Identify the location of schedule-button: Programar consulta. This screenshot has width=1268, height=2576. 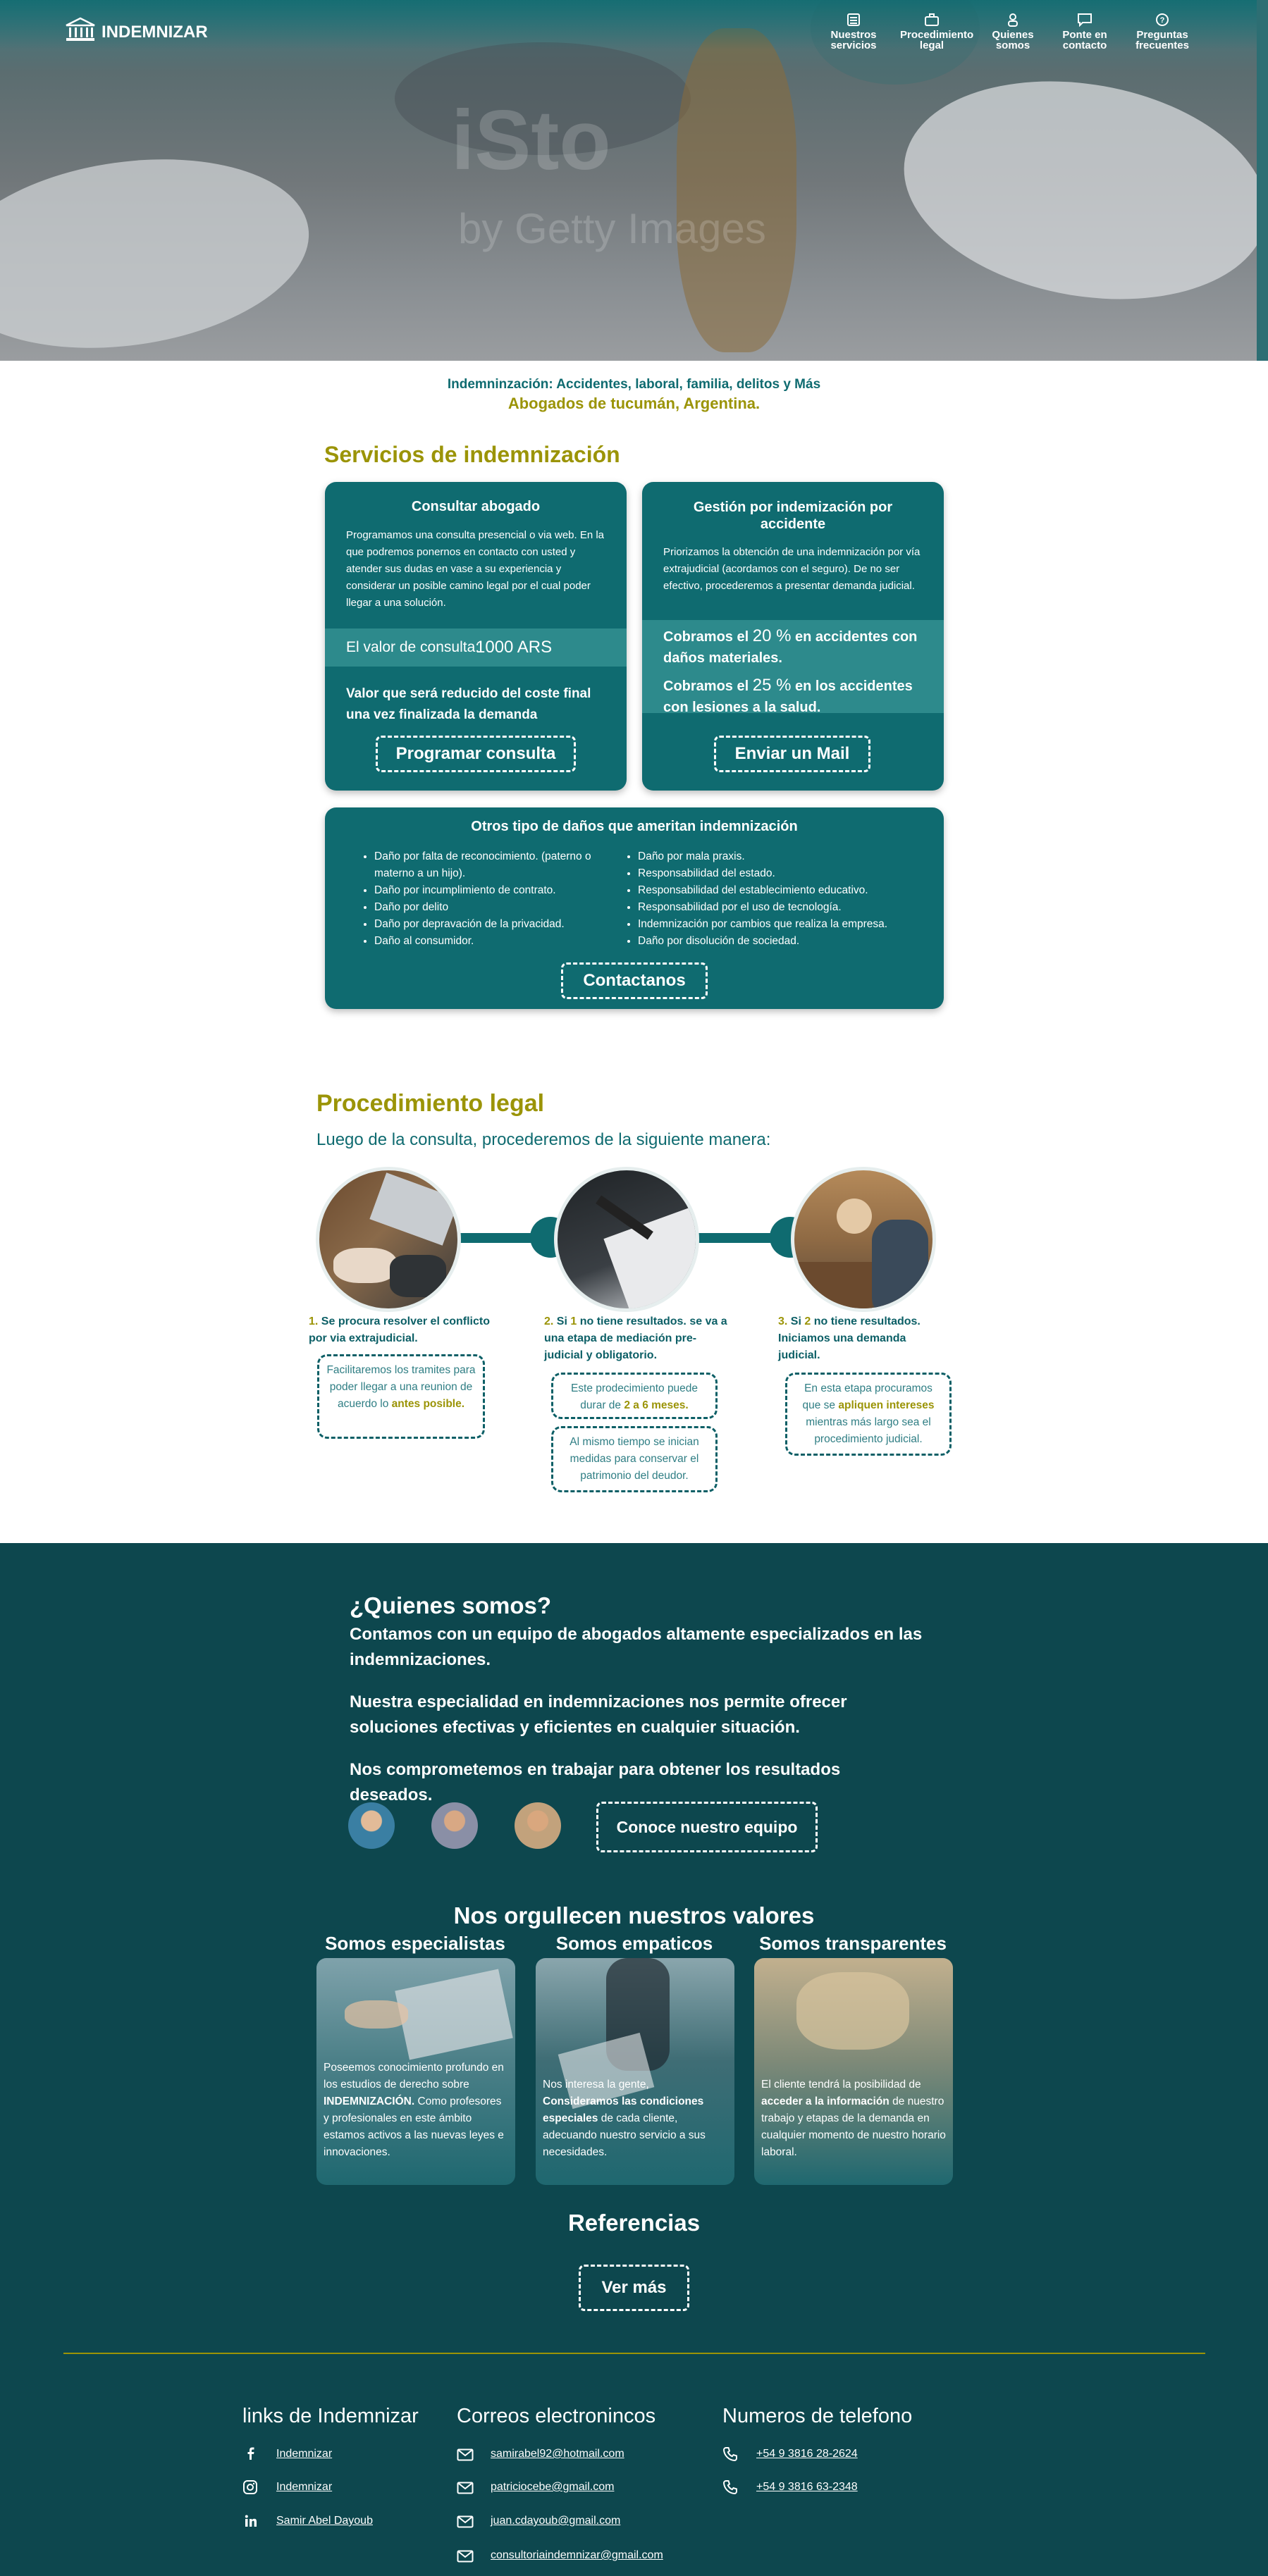
(476, 754).